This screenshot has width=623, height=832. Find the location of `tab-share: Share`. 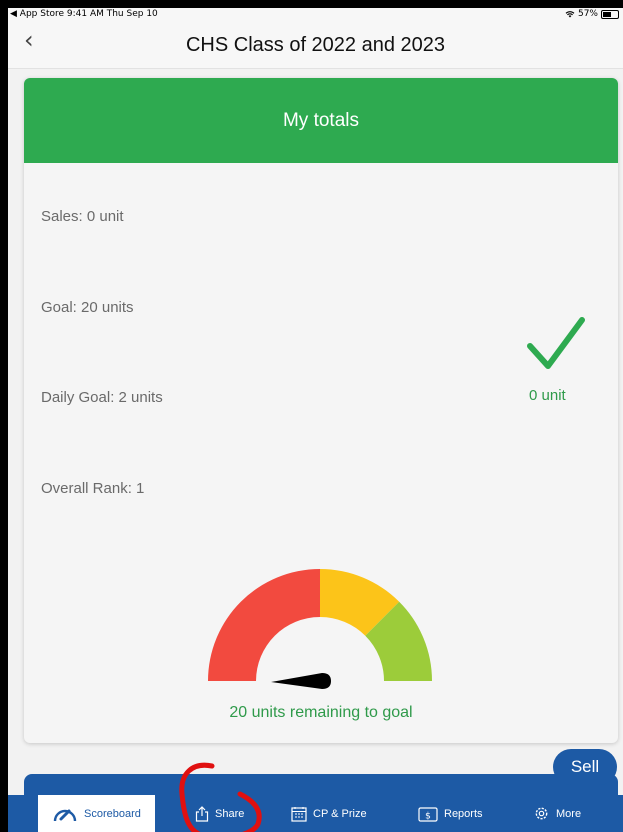

tab-share: Share is located at coordinates (219, 813).